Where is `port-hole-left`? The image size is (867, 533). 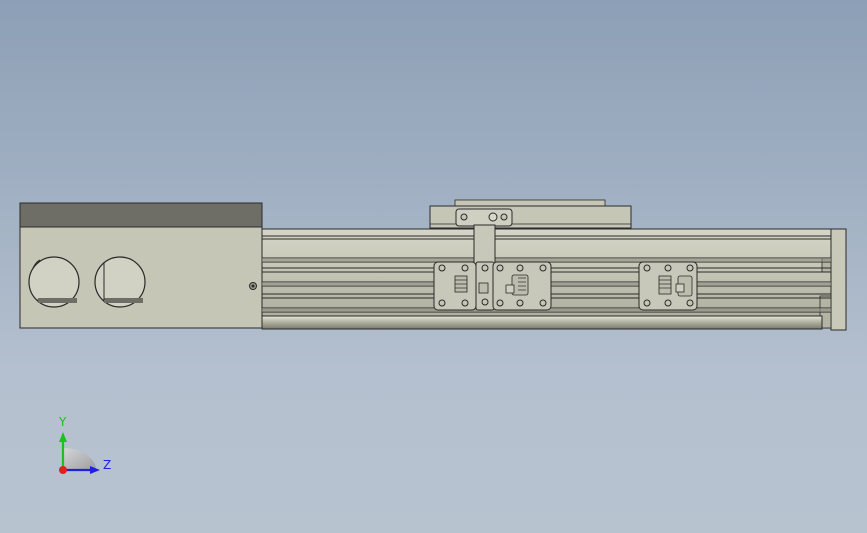
port-hole-left is located at coordinates (54, 282).